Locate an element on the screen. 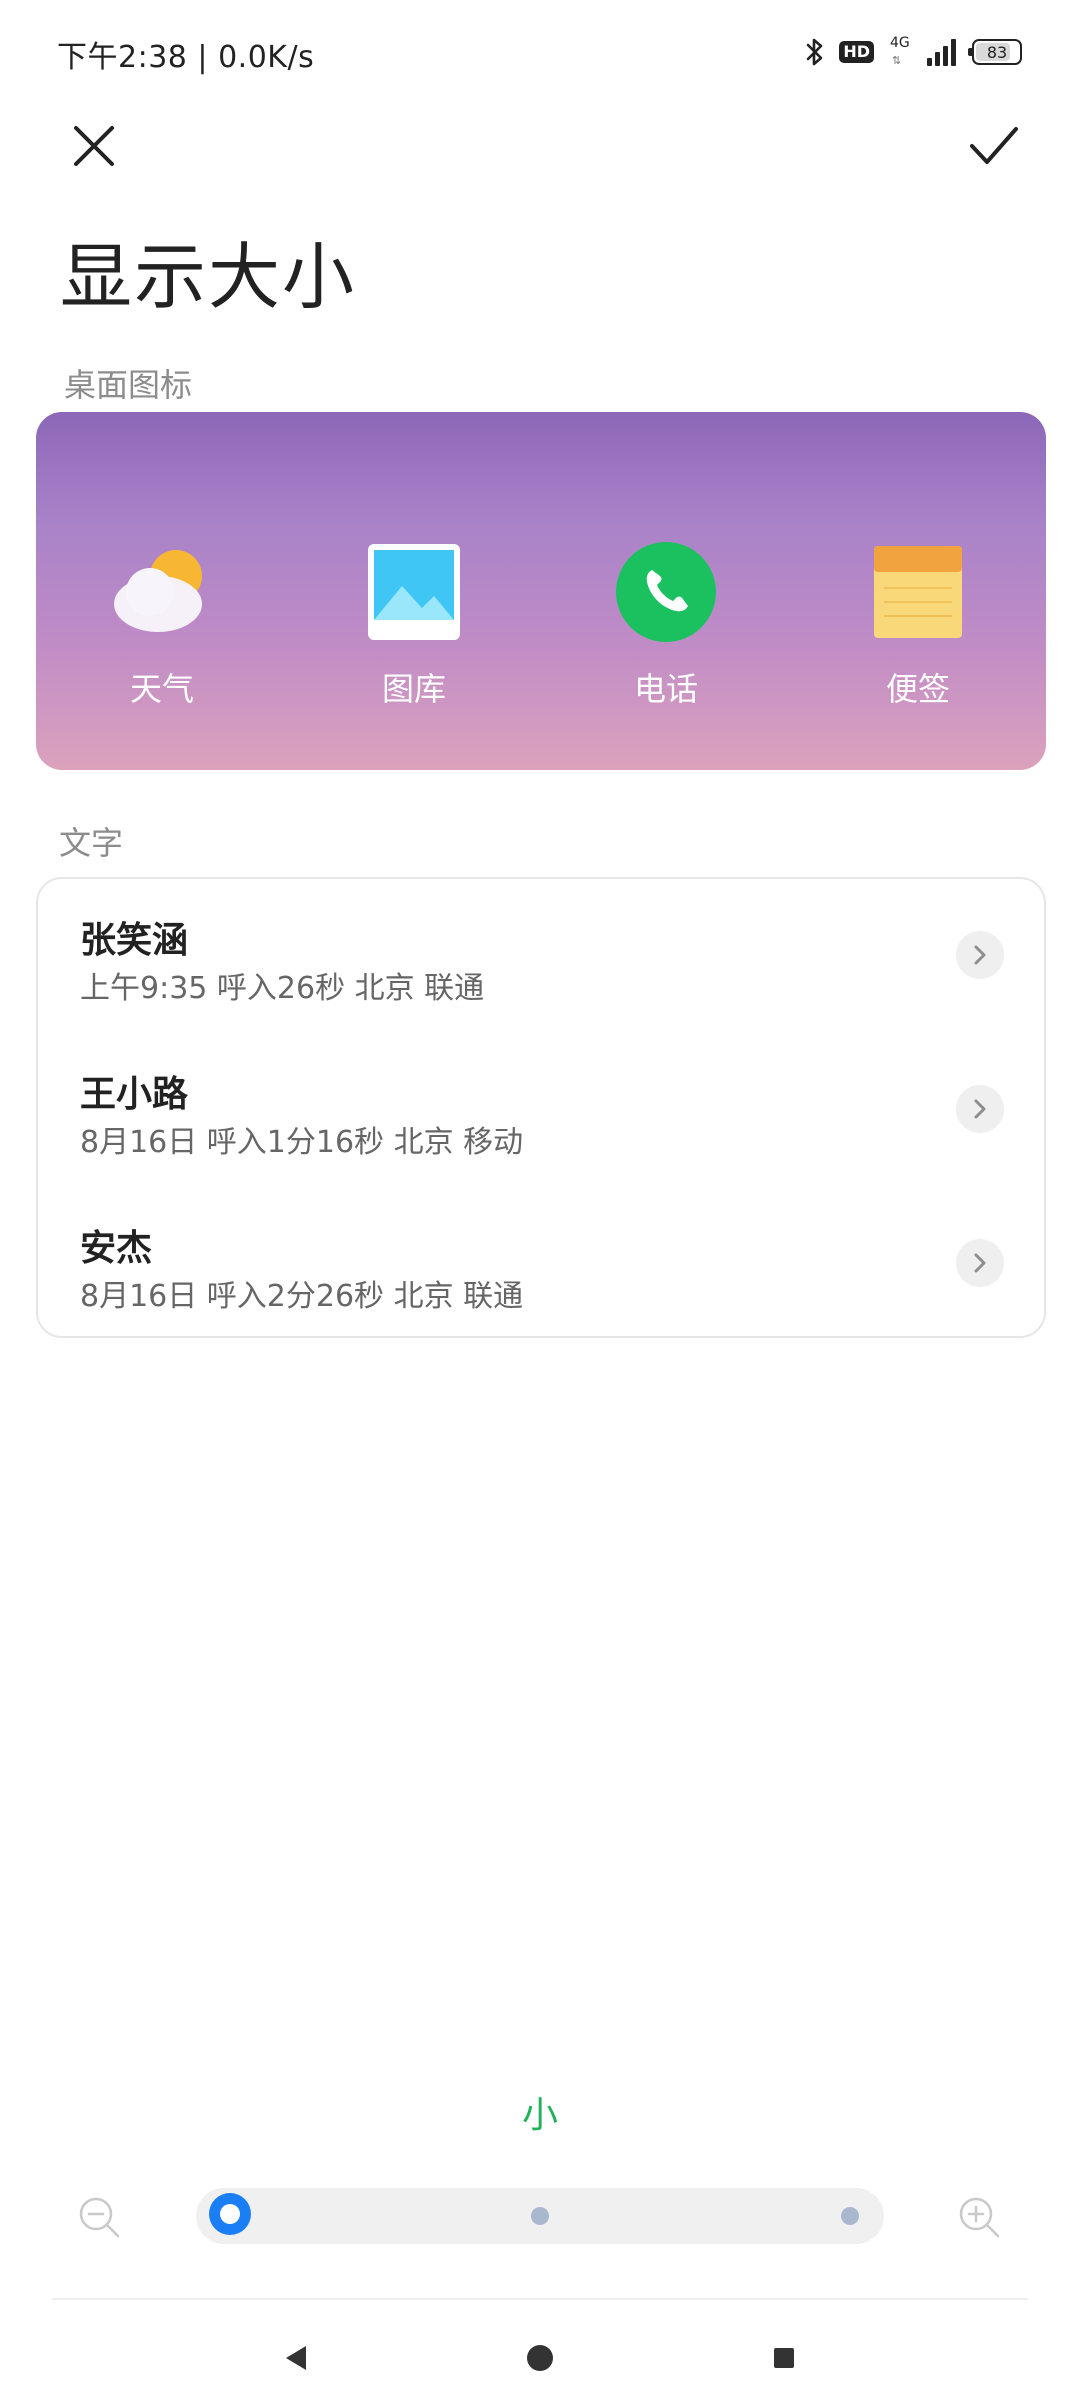  app-notes: 便签 is located at coordinates (918, 626).